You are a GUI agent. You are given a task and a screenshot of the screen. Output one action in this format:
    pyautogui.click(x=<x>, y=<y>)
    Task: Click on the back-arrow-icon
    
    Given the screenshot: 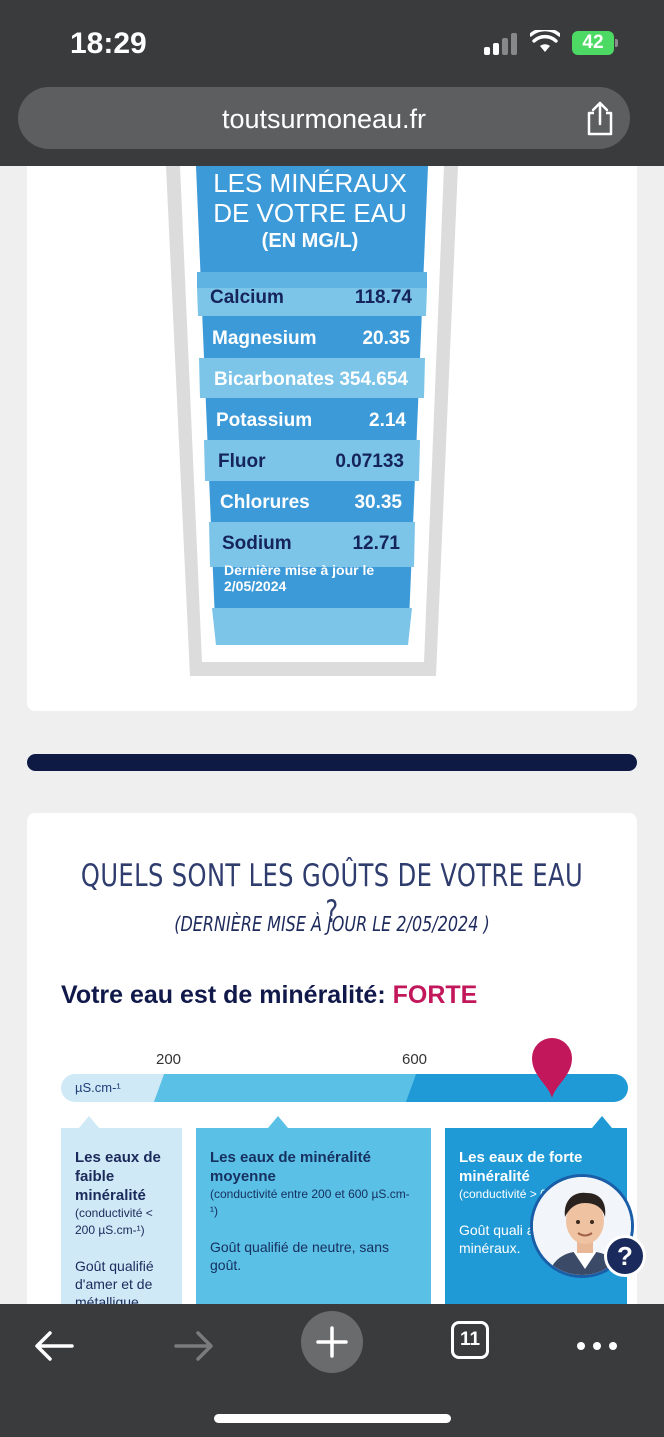 What is the action you would take?
    pyautogui.click(x=54, y=1346)
    